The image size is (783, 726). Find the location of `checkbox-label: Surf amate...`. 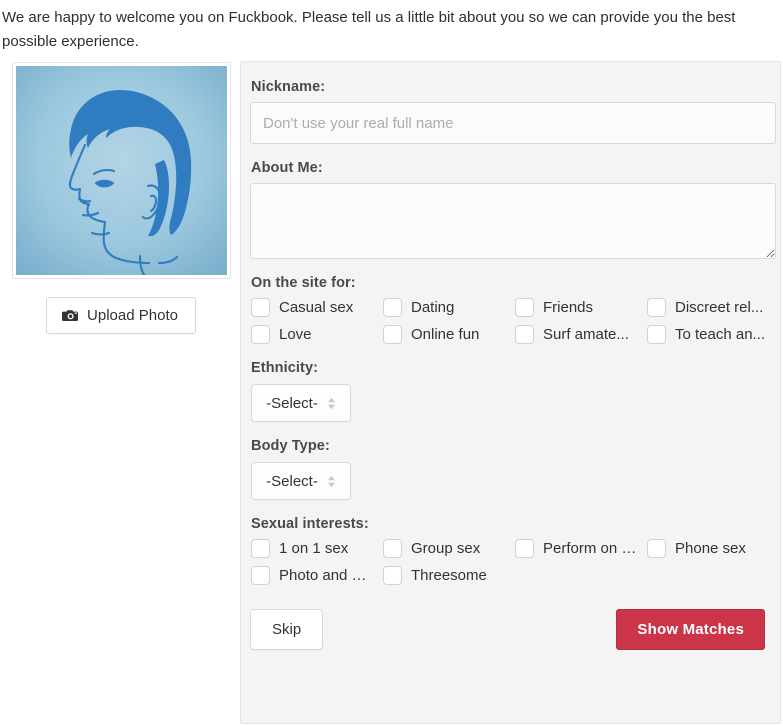

checkbox-label: Surf amate... is located at coordinates (586, 334).